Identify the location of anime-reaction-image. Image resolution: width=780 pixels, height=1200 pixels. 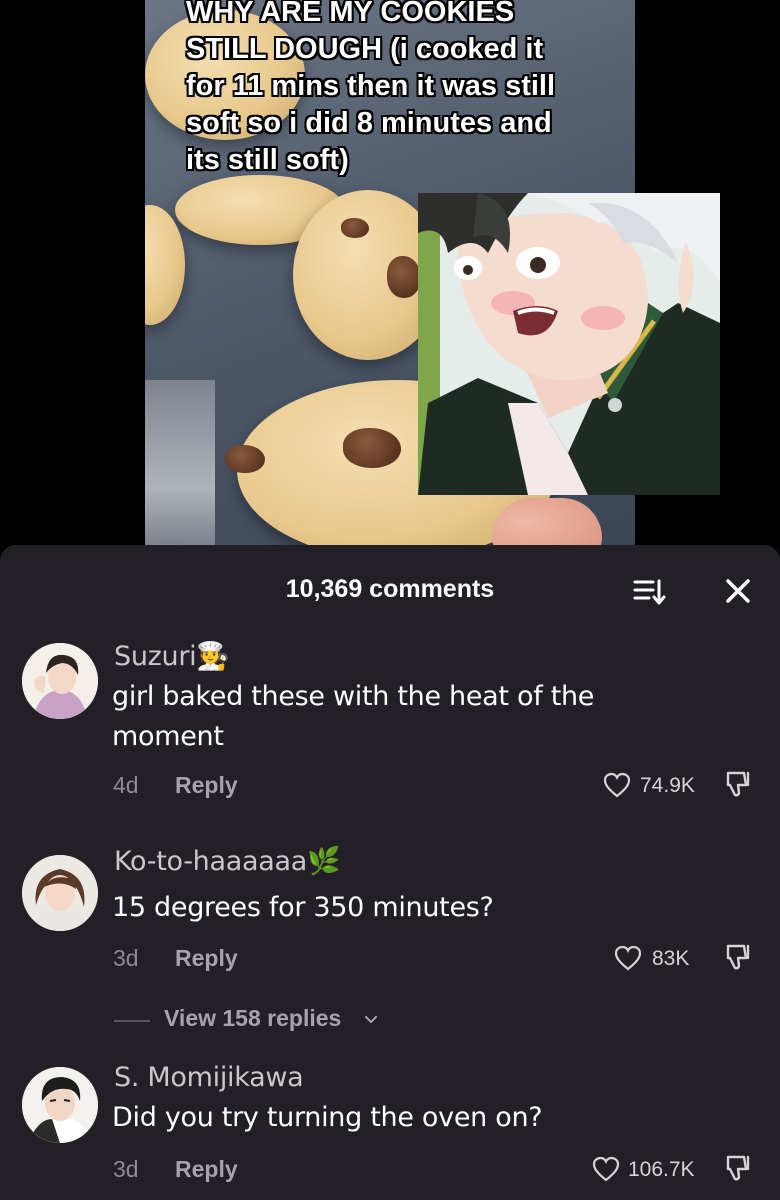
(569, 344).